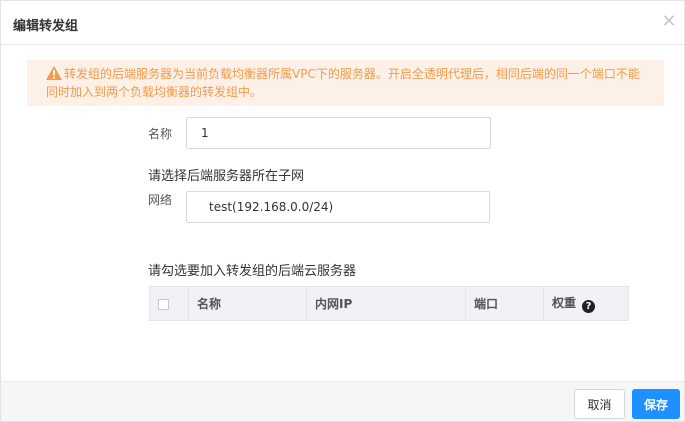  Describe the element at coordinates (342, 401) in the screenshot. I see `dialog-footer: 取消 保存` at that location.